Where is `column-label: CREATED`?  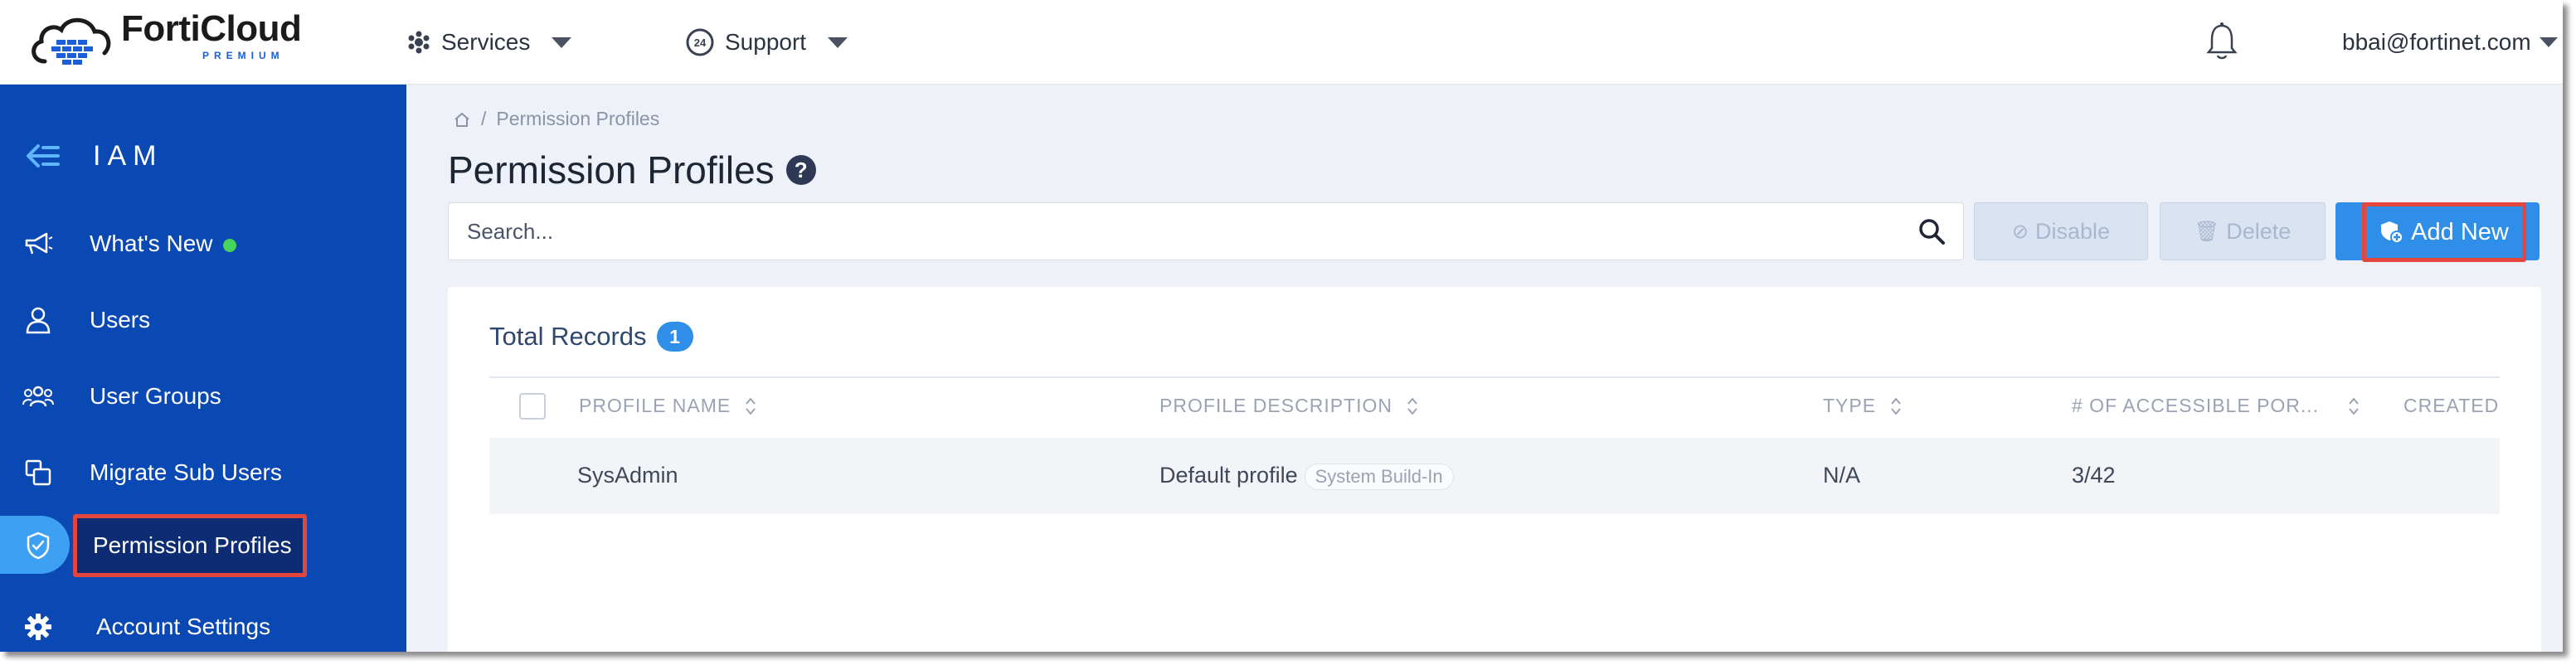 column-label: CREATED is located at coordinates (2452, 405).